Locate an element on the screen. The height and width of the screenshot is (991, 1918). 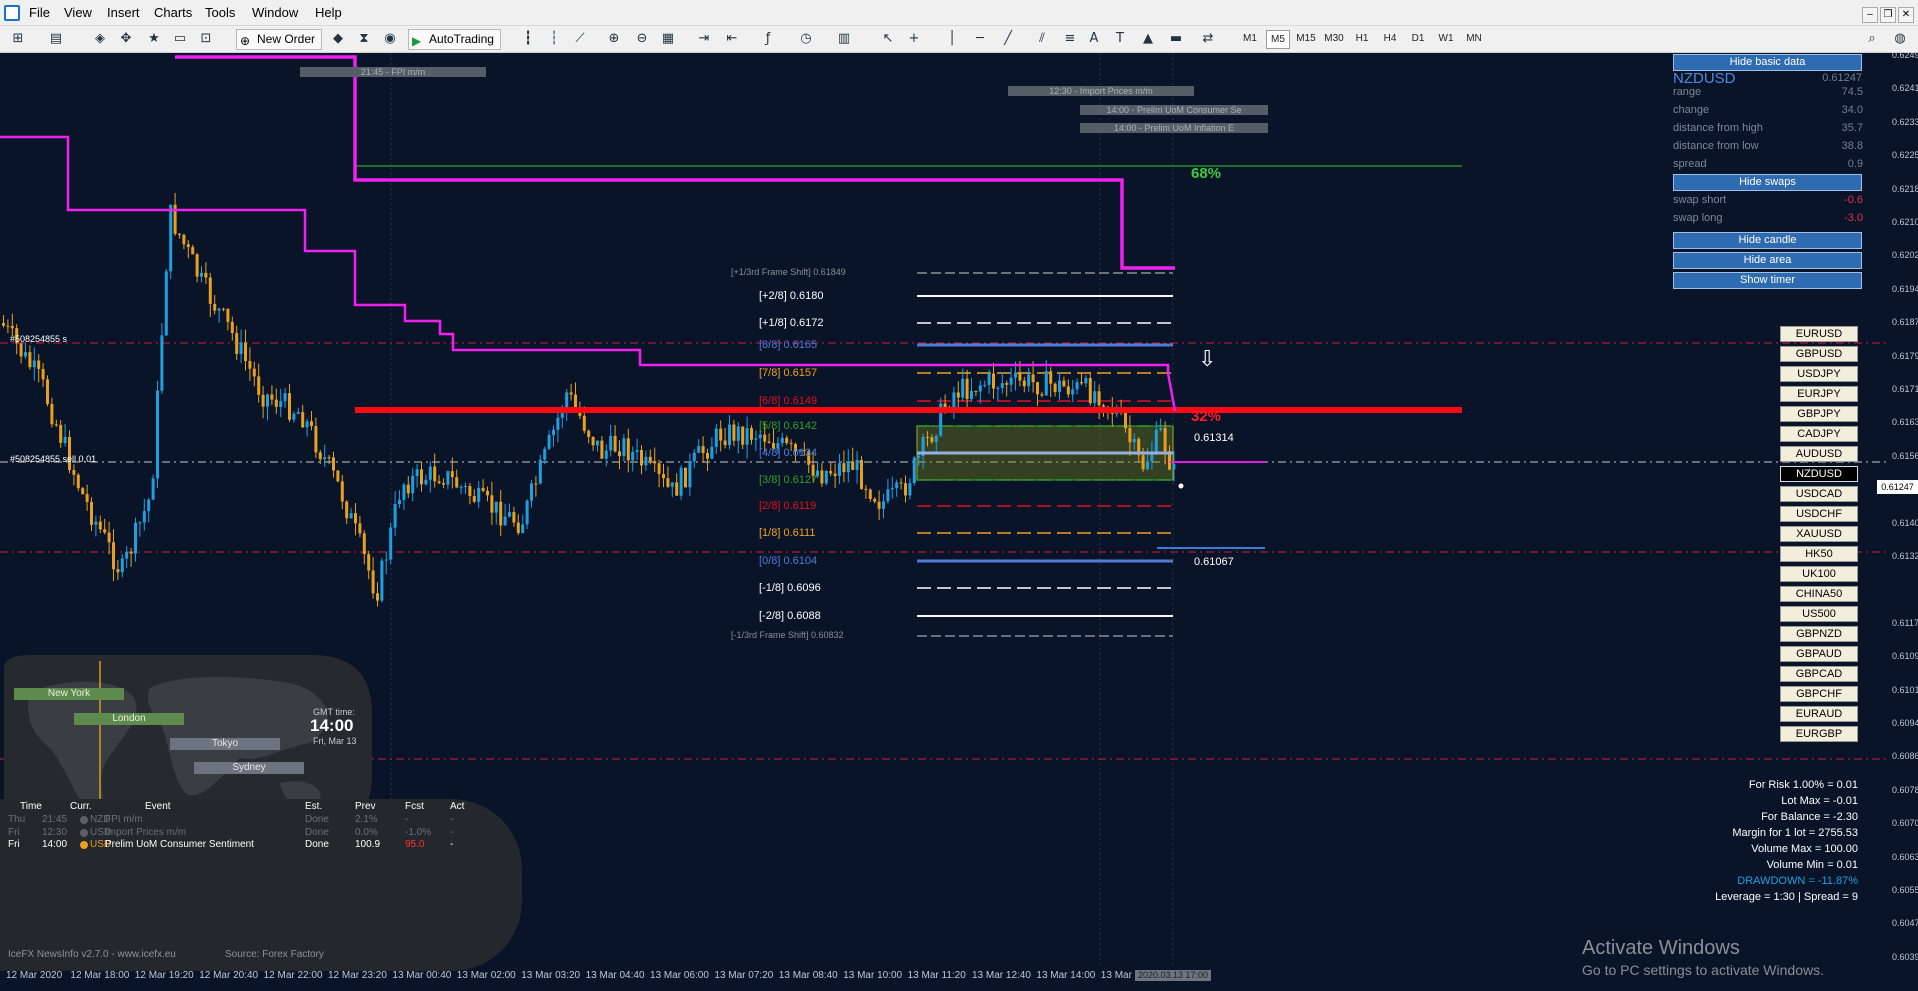
symbol-button-china50: CHINA50 is located at coordinates (1819, 594).